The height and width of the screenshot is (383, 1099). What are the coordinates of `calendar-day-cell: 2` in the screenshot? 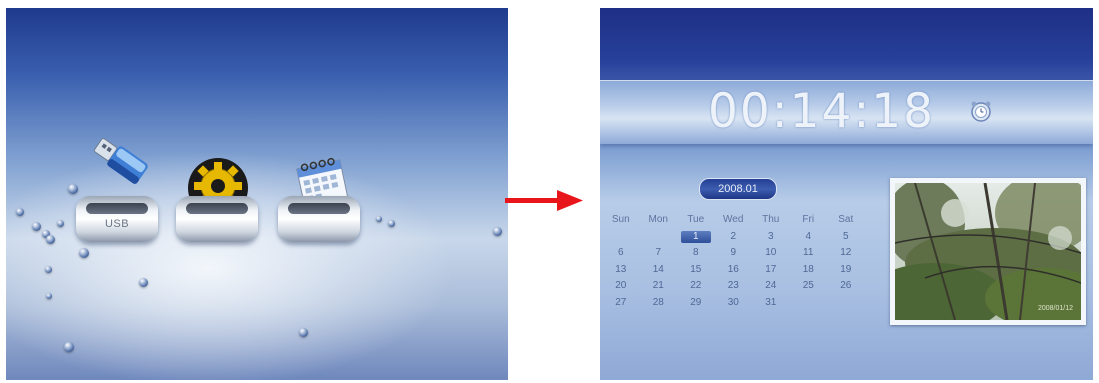 It's located at (734, 237).